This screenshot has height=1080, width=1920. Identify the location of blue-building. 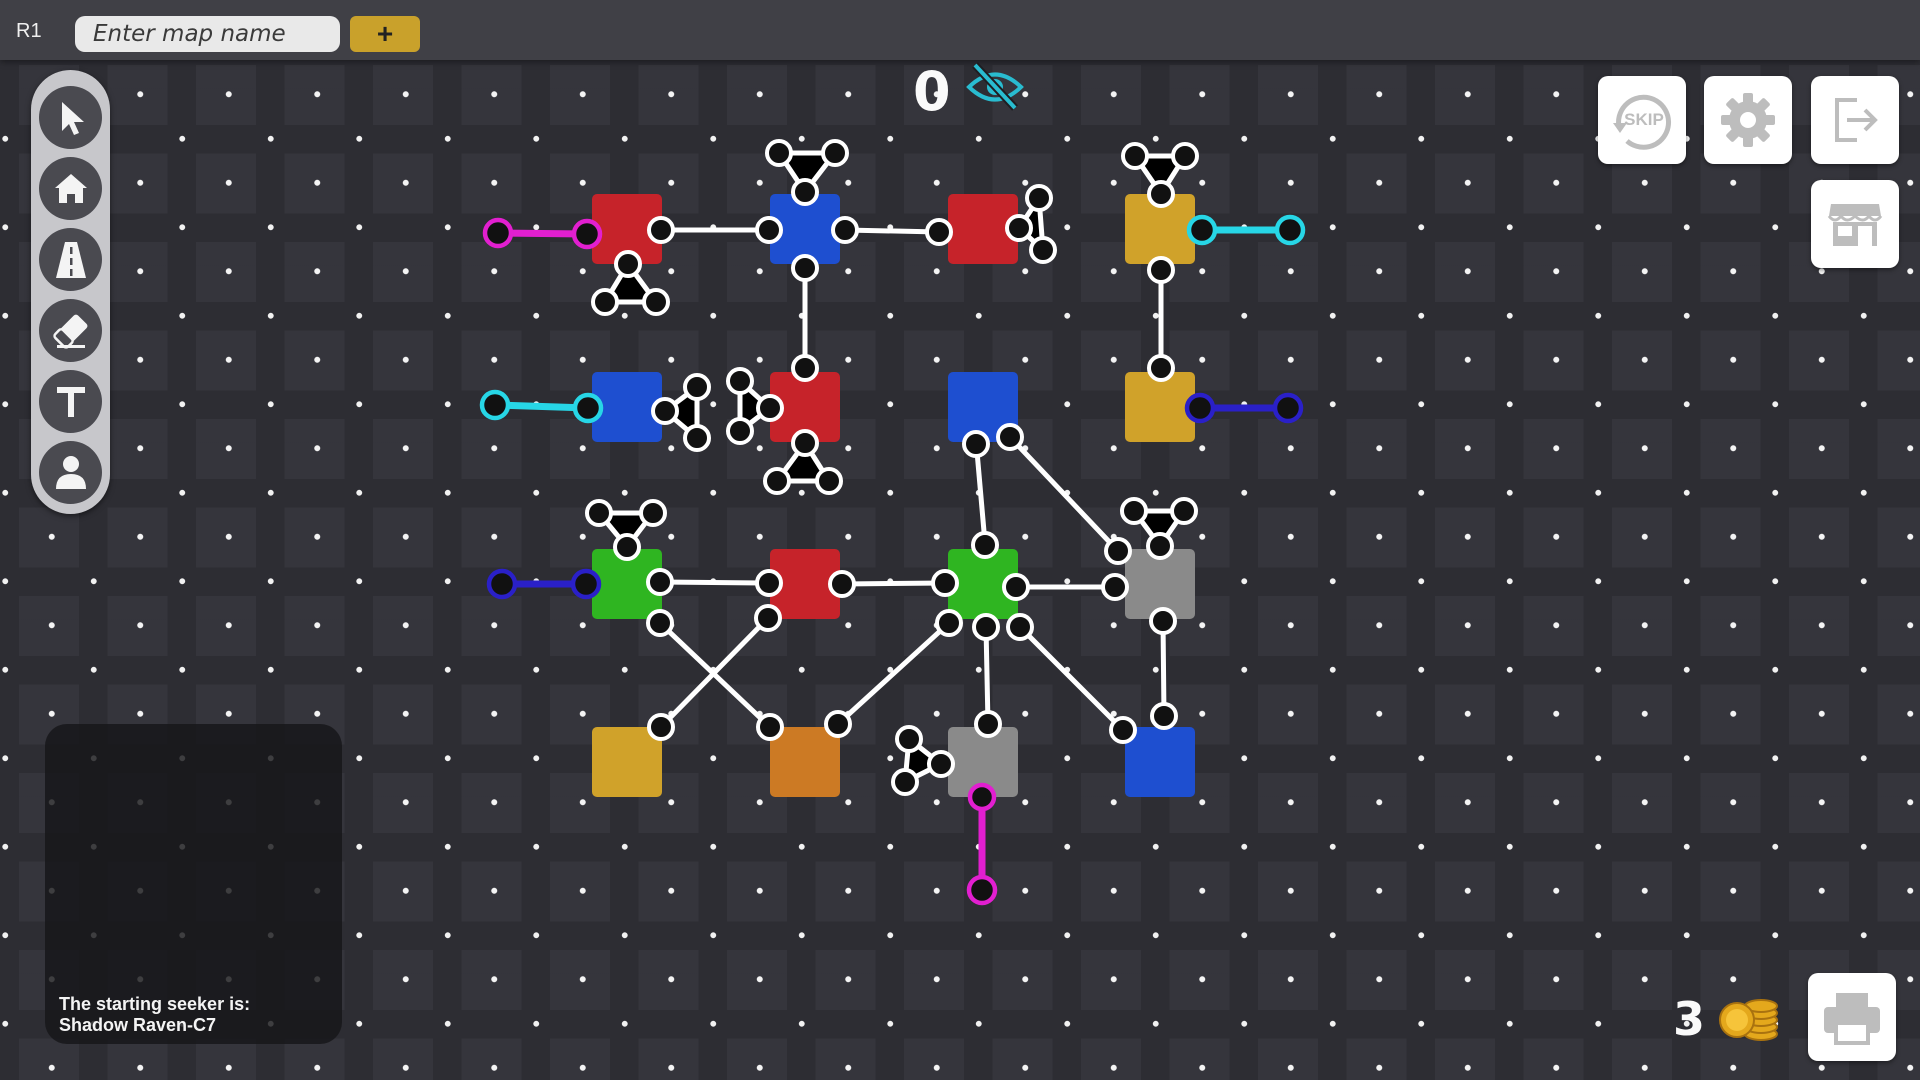
(1160, 762).